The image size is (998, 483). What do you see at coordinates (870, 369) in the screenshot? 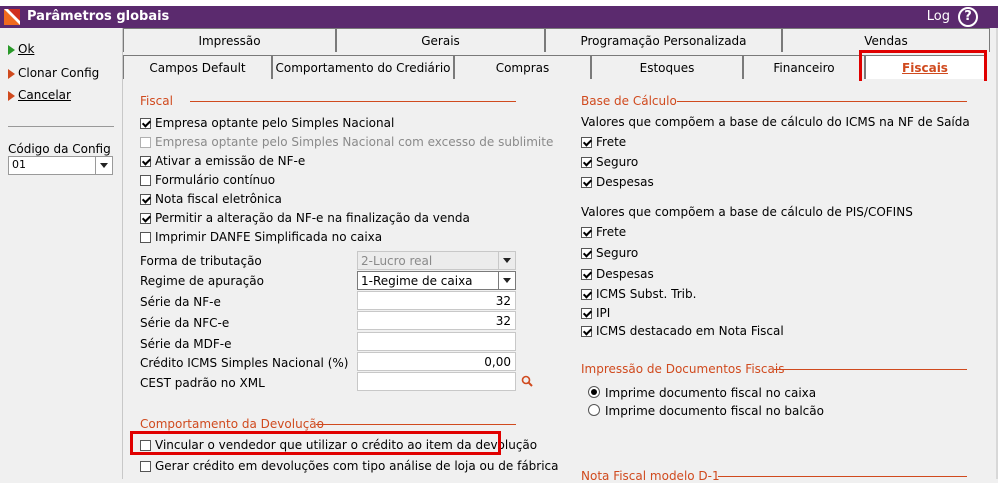
I see `impressao-docs-section-line` at bounding box center [870, 369].